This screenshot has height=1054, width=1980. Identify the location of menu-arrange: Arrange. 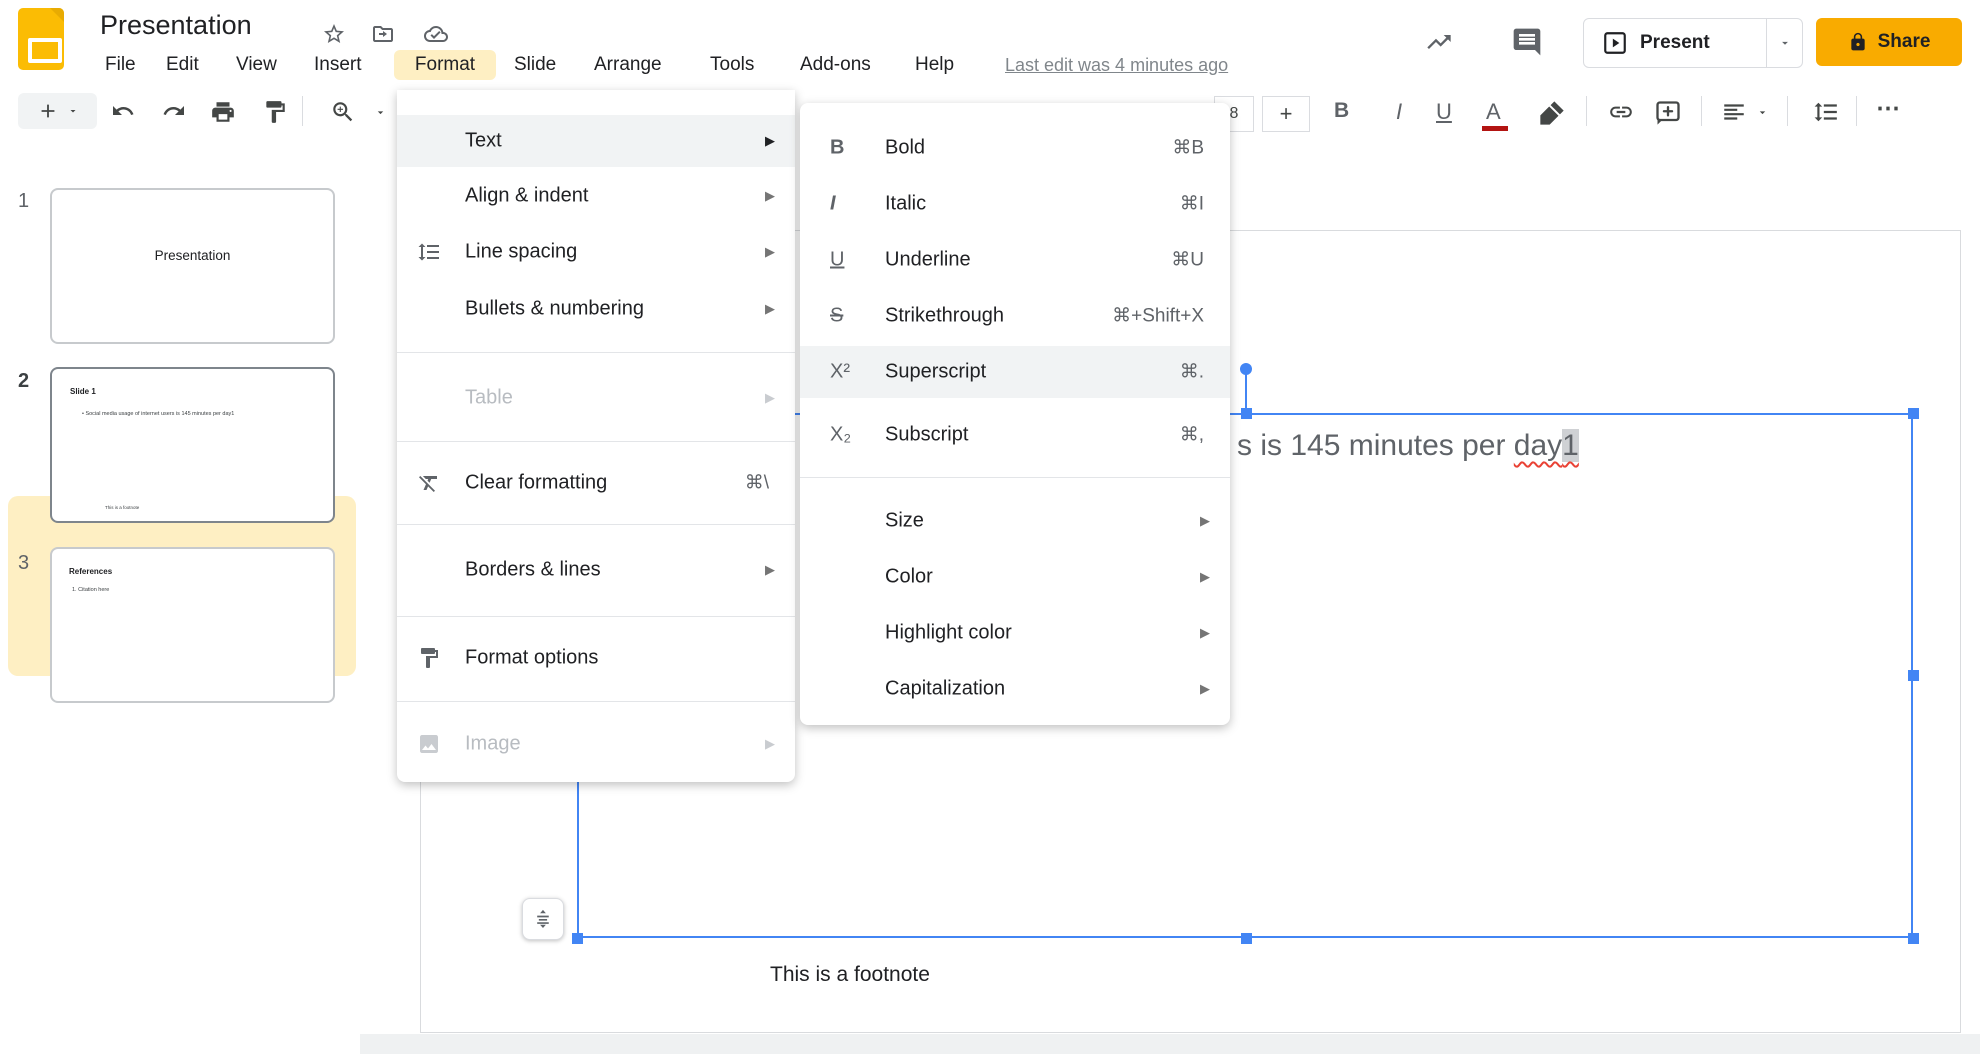
(628, 65).